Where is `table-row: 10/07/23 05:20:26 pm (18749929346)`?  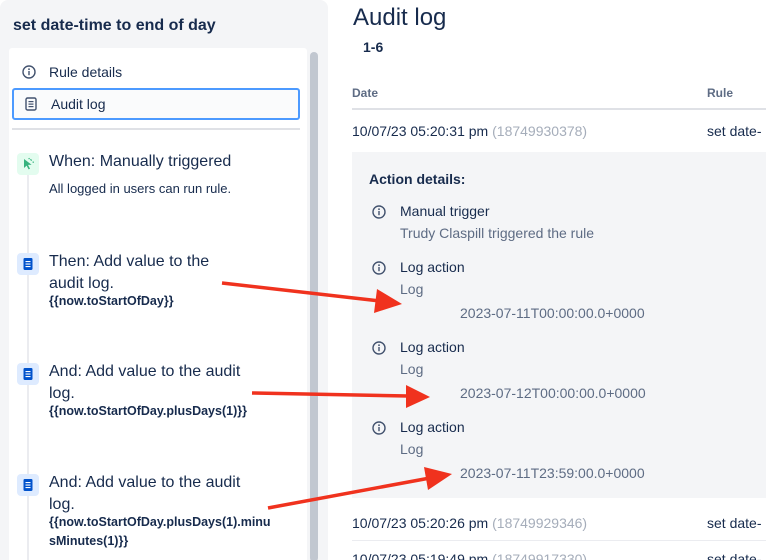
table-row: 10/07/23 05:20:26 pm (18749929346) is located at coordinates (469, 523).